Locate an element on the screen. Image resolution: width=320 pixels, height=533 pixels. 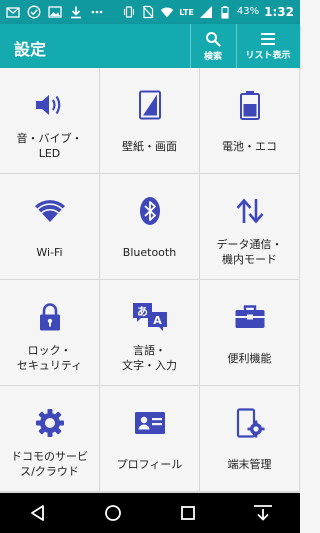
tile-label: ロック・ セキュリティ is located at coordinates (49, 358).